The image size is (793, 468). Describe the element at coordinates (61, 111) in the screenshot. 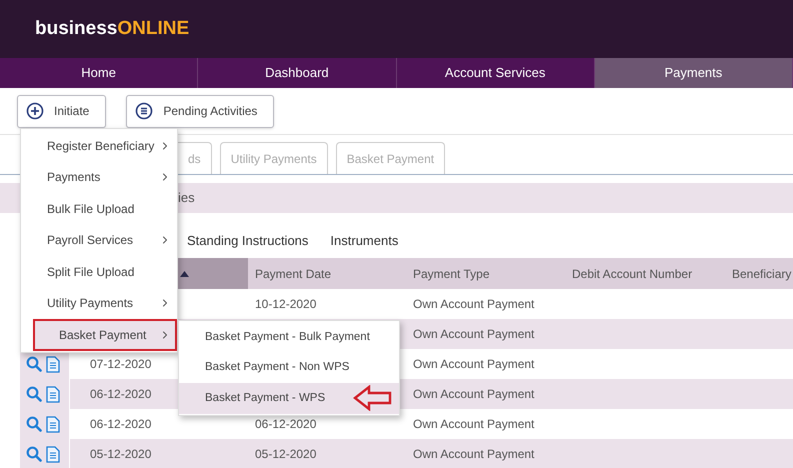

I see `toolbar-button: Initiate` at that location.